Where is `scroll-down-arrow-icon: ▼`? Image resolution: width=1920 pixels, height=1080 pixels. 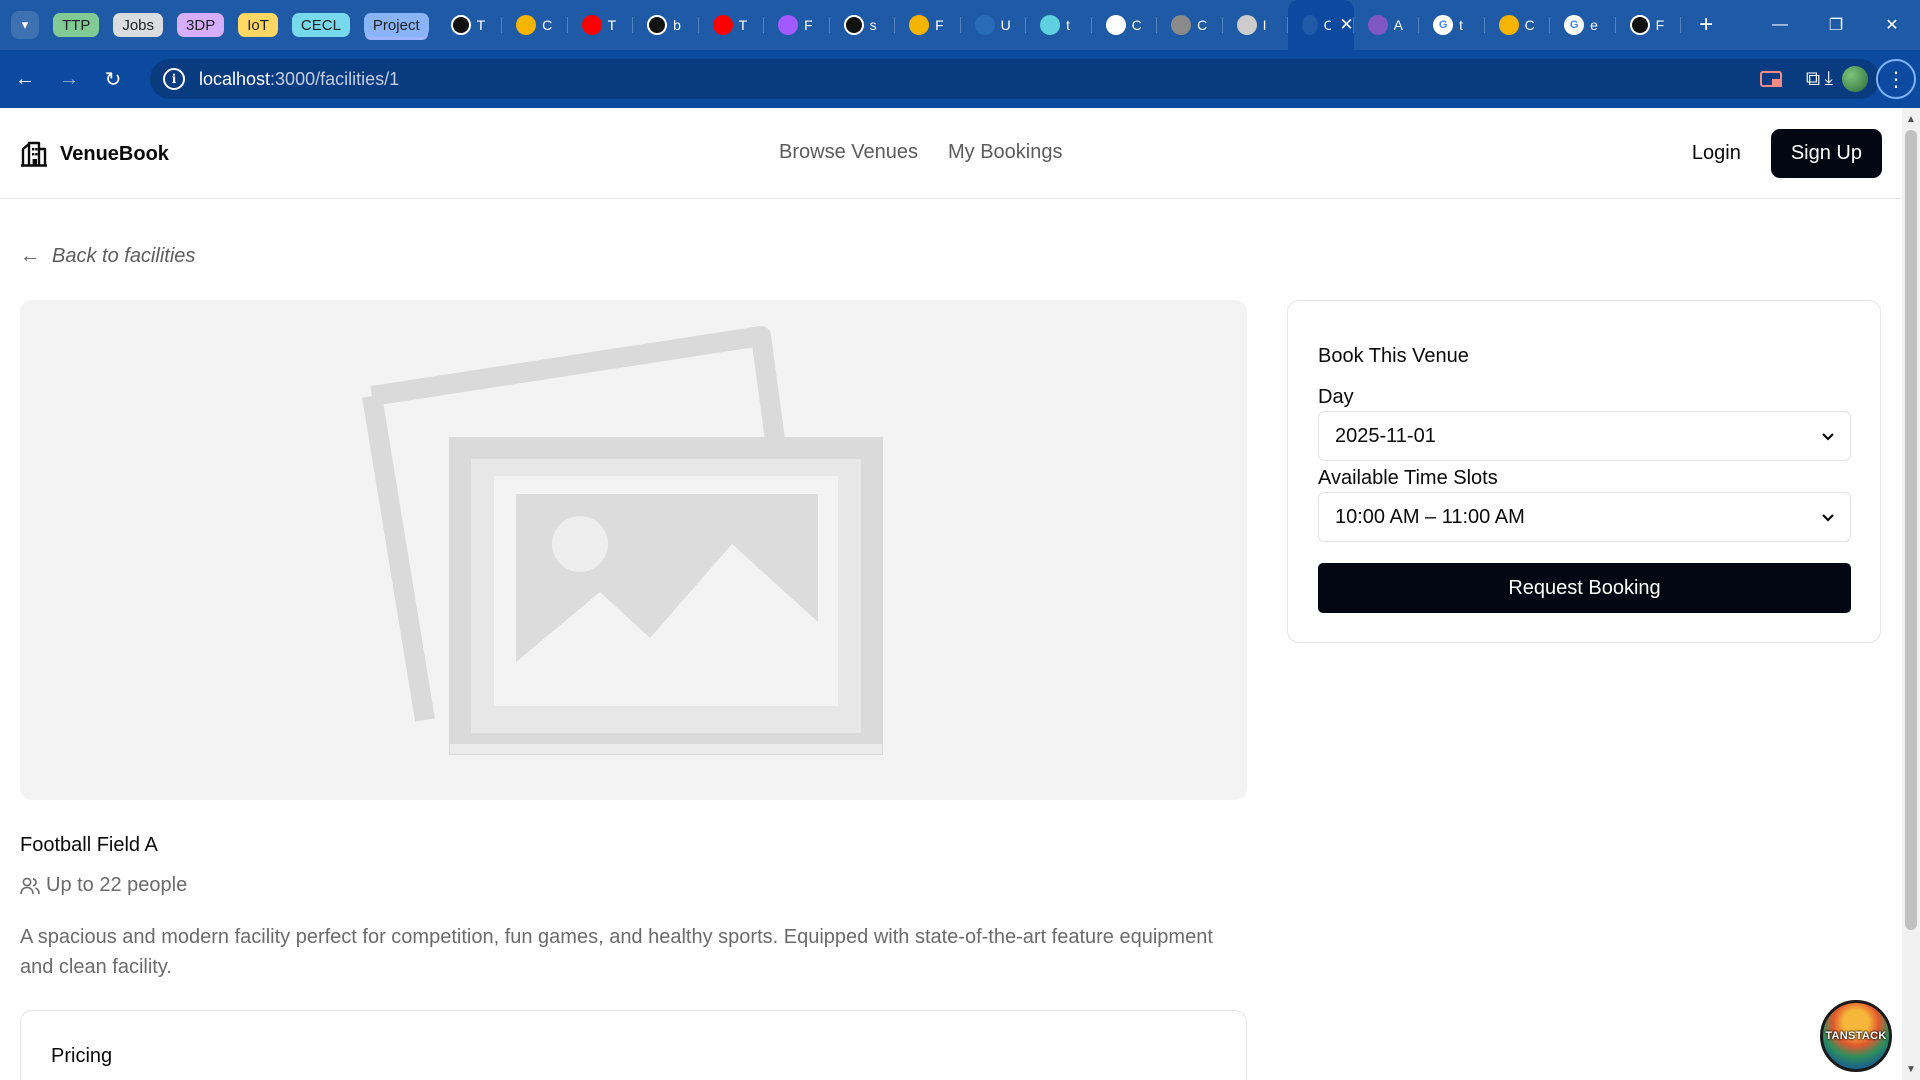 scroll-down-arrow-icon: ▼ is located at coordinates (1911, 1069).